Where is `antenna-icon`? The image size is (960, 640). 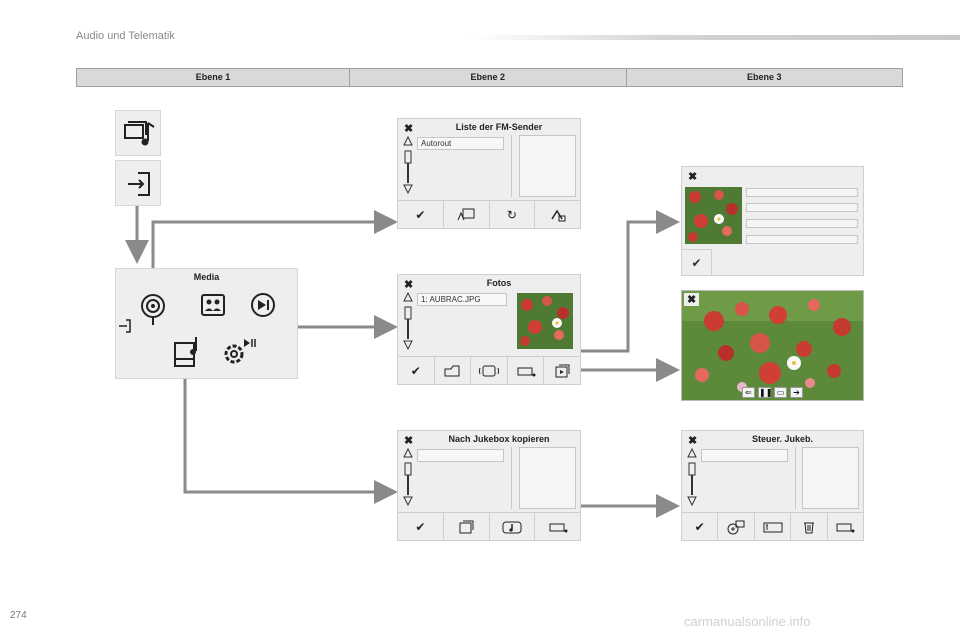
antenna-icon is located at coordinates (557, 214).